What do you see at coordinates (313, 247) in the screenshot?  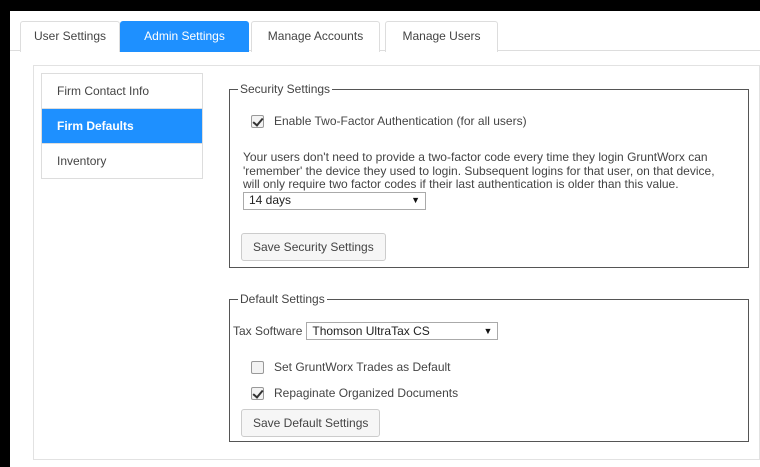 I see `save-security-settings-button: Save Security Settings` at bounding box center [313, 247].